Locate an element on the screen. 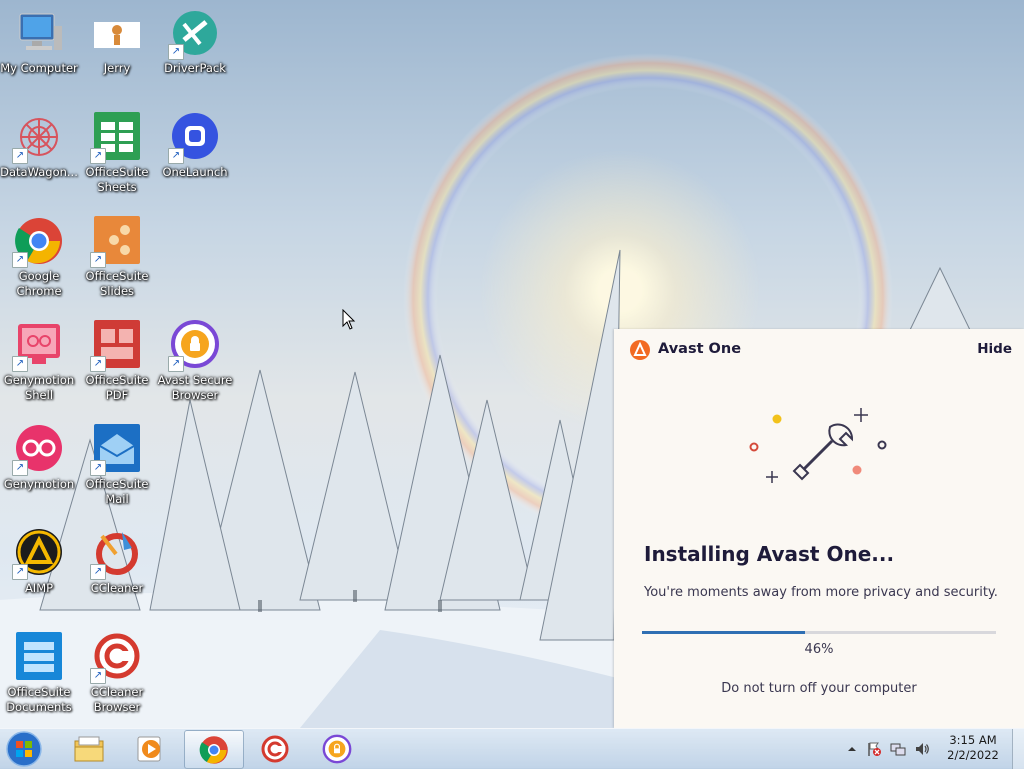  taskbar-avast-secure-browser is located at coordinates (337, 748).